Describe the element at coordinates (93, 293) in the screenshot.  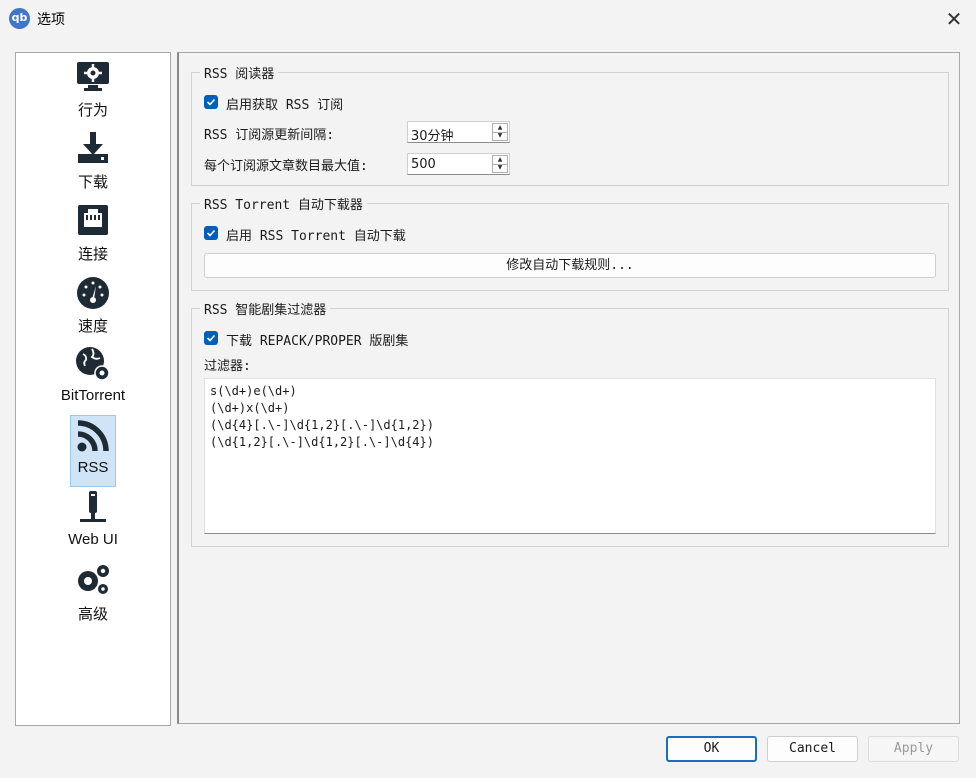
I see `speedometer-icon` at that location.